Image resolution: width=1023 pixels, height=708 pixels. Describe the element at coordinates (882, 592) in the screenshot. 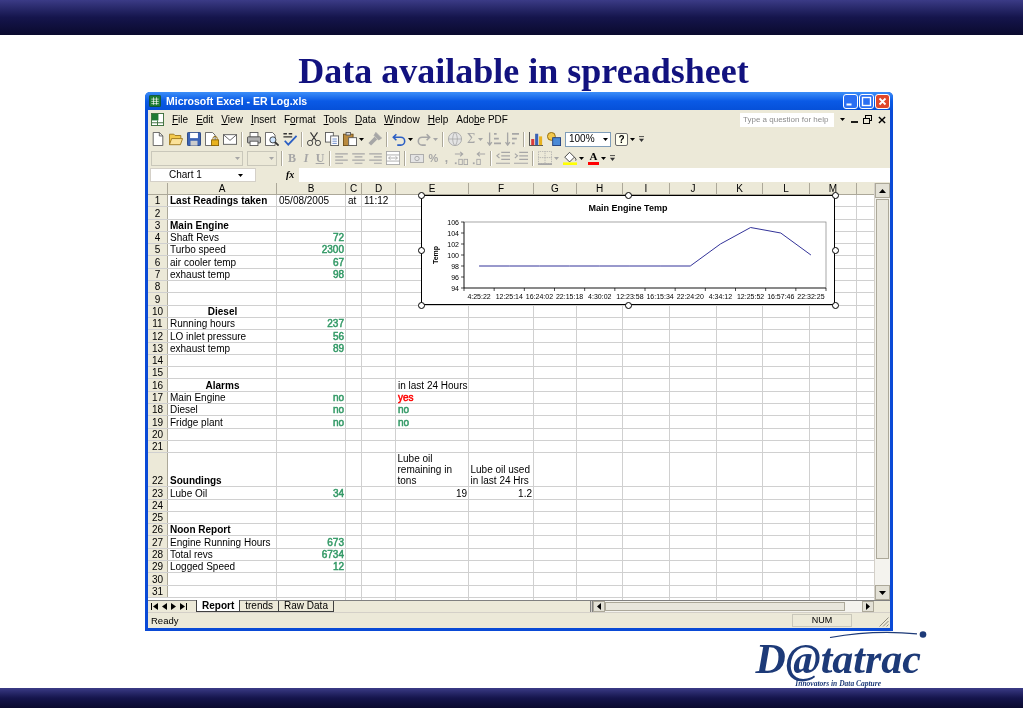

I see `scroll-down-button` at that location.